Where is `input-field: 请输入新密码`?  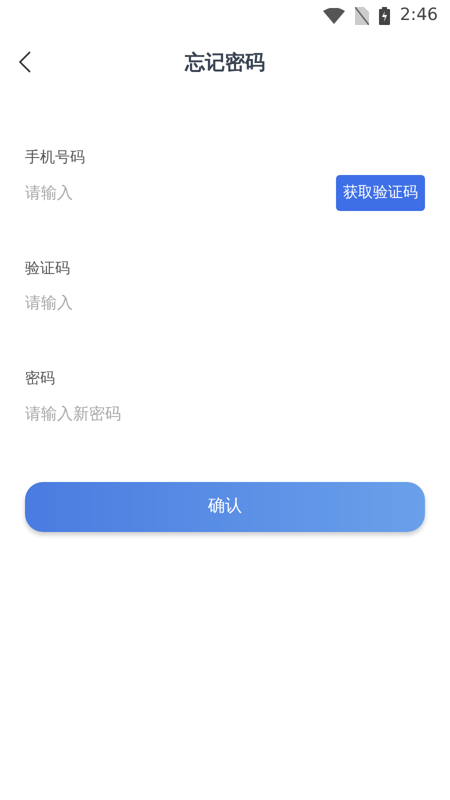 input-field: 请输入新密码 is located at coordinates (225, 414).